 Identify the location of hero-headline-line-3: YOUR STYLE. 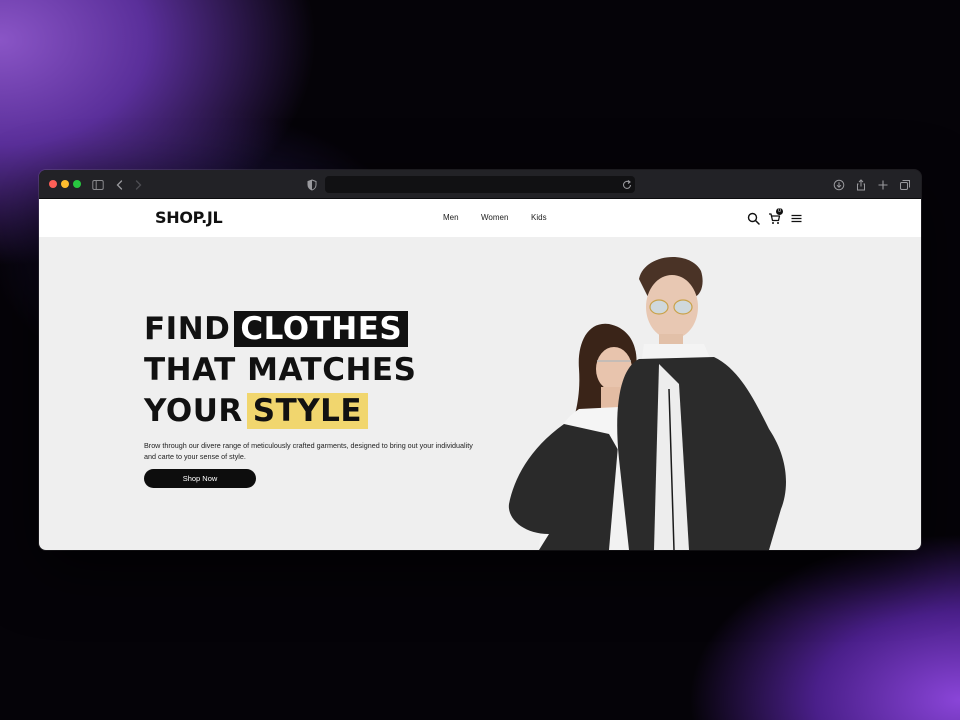
(256, 411).